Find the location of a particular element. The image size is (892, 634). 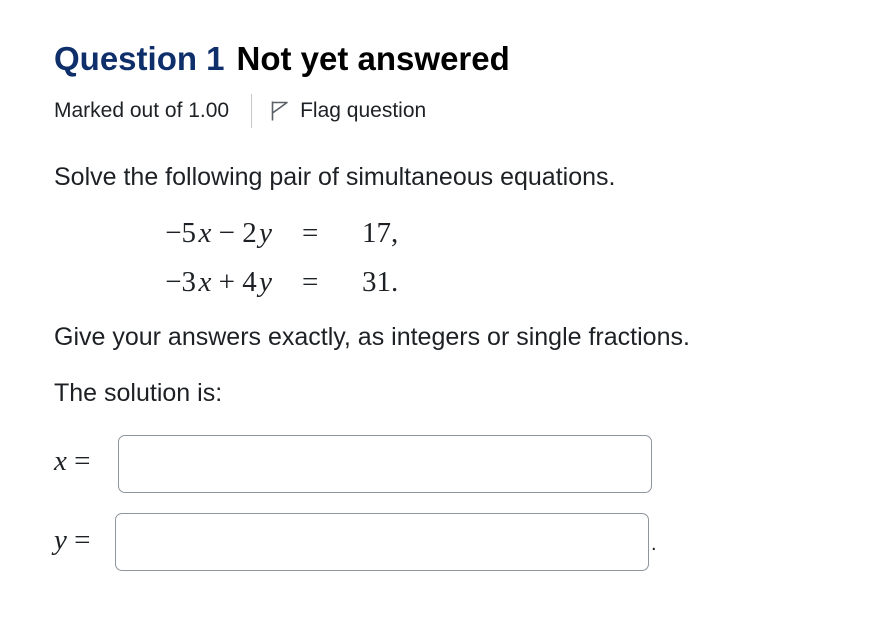

solution-intro: The solution is: is located at coordinates (138, 393).